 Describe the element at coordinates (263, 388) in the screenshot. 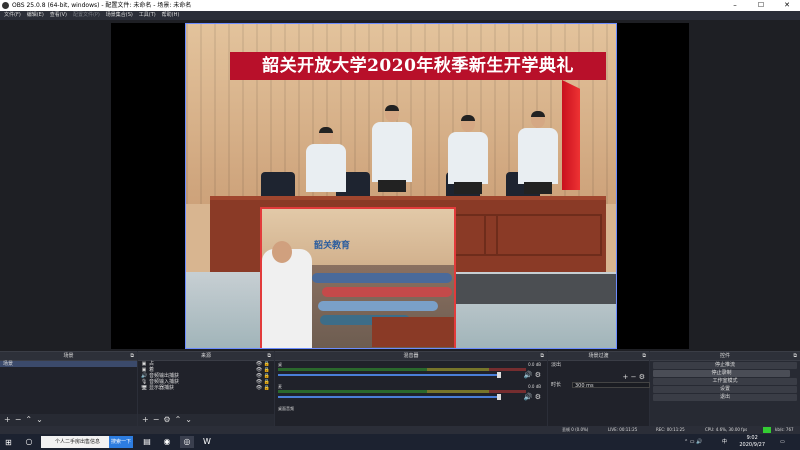

I see `eye-lock-icon: 👁 🔒` at that location.